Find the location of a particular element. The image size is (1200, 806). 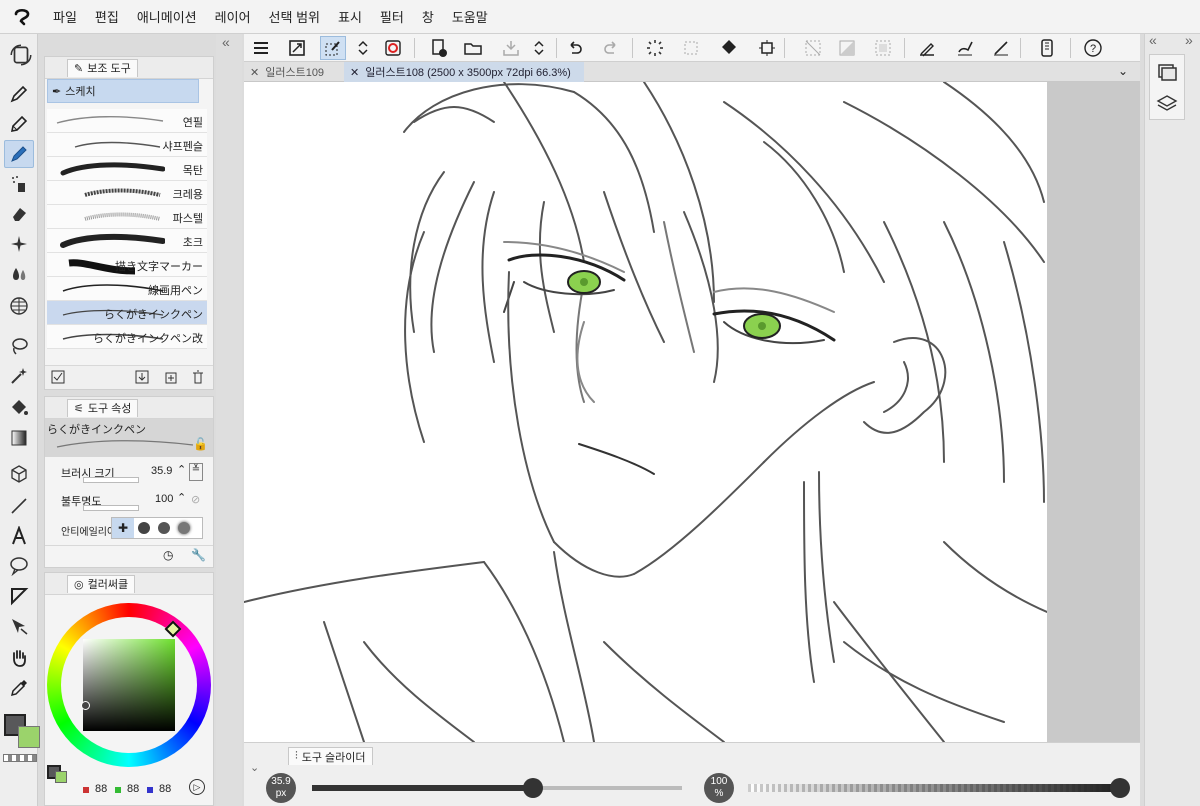

ruler-pen-icon is located at coordinates (927, 48).